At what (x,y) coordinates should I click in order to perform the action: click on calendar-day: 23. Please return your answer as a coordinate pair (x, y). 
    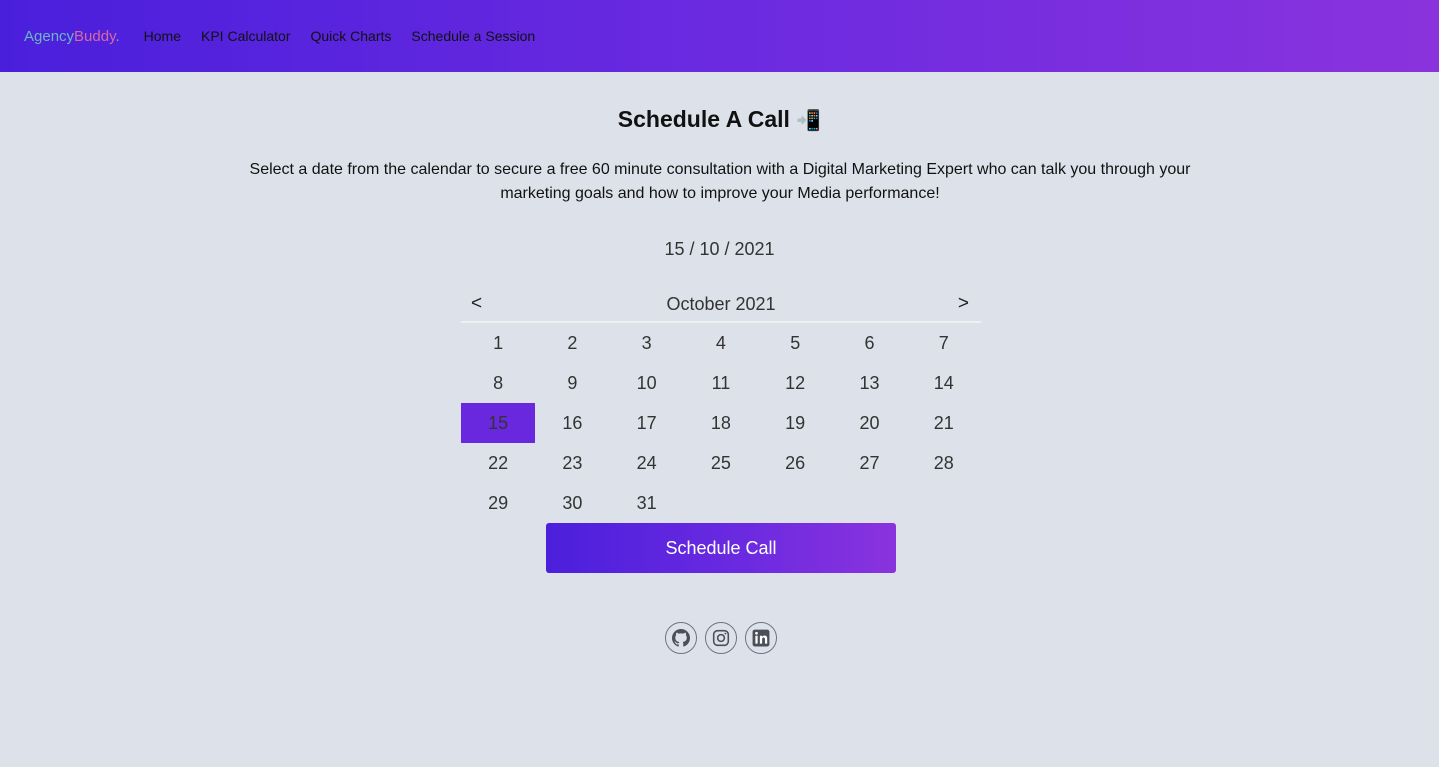
    Looking at the image, I should click on (572, 463).